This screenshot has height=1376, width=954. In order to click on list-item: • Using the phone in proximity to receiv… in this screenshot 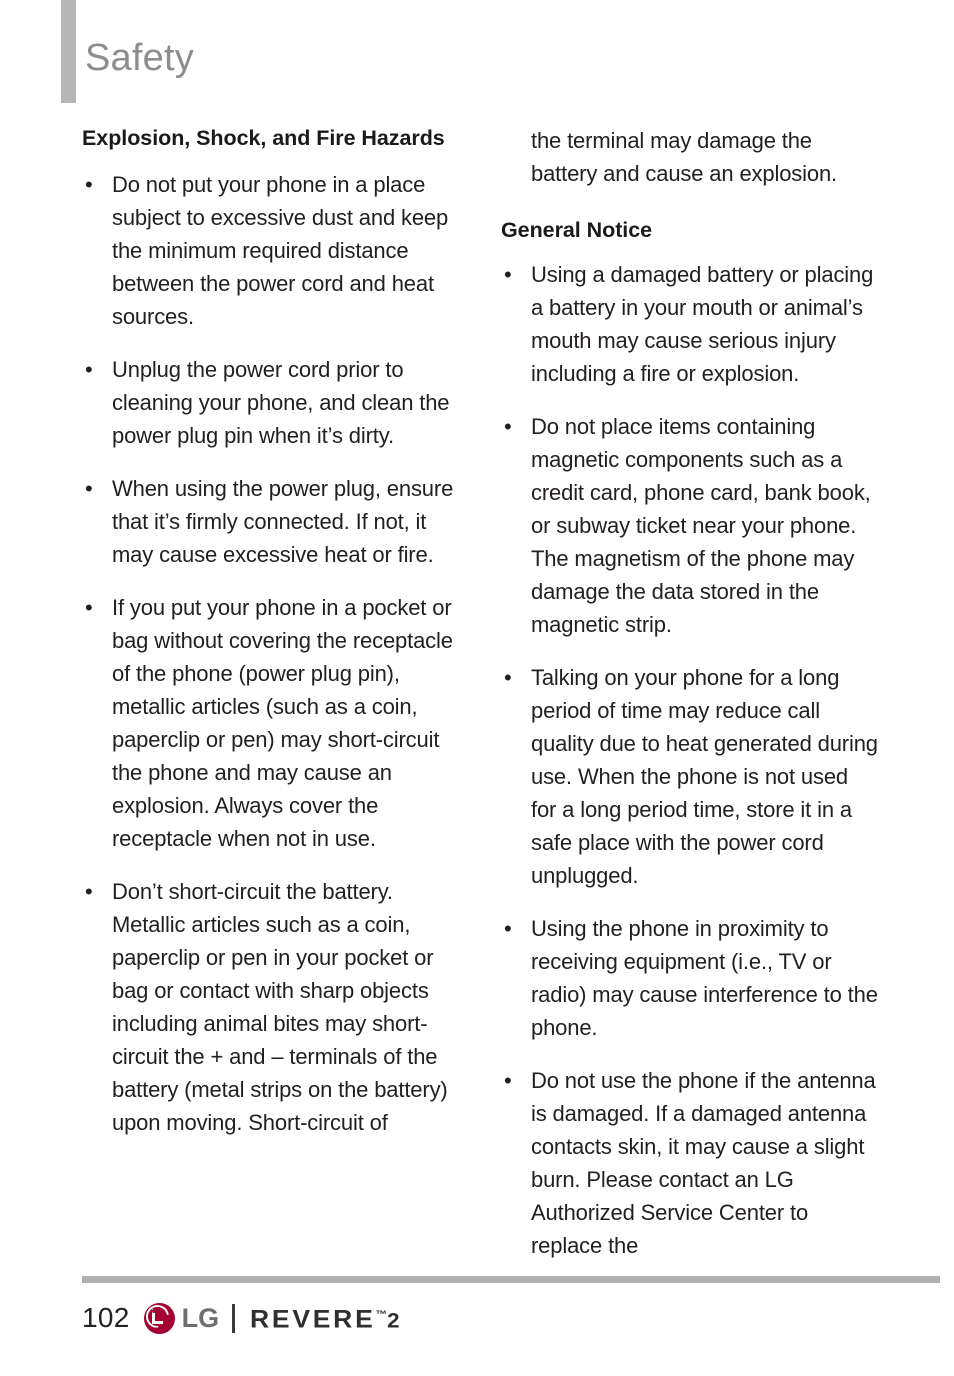, I will do `click(690, 978)`.